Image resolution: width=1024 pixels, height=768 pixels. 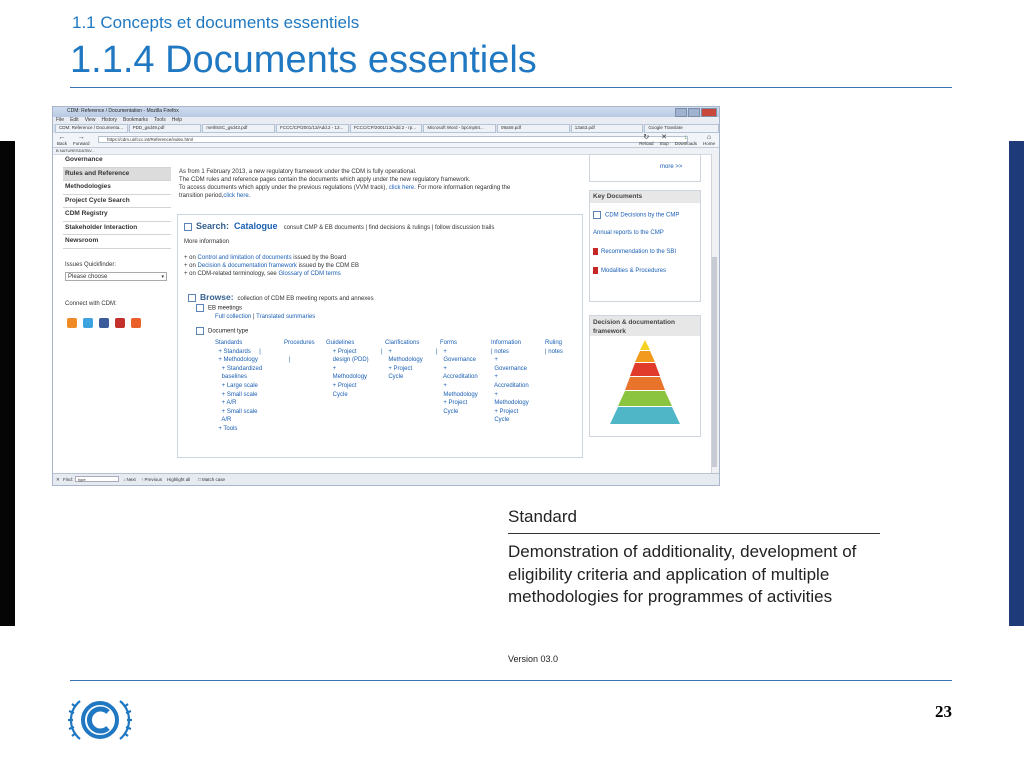 I want to click on find-close-icon: ✕, so click(x=58, y=480).